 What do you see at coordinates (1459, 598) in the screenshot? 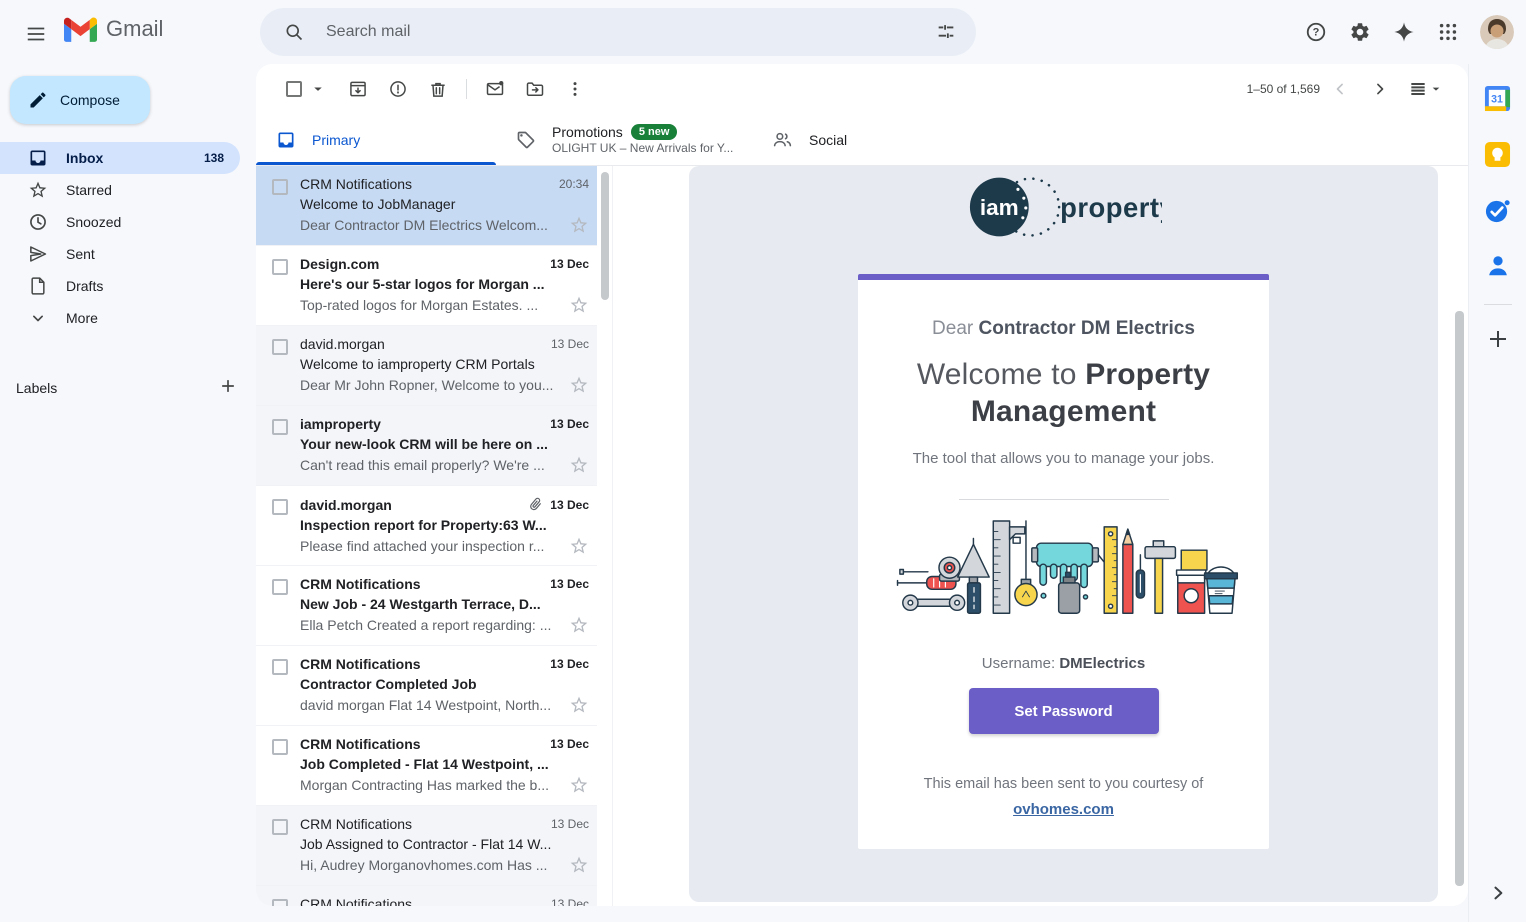
I see `reader-scrollbar` at bounding box center [1459, 598].